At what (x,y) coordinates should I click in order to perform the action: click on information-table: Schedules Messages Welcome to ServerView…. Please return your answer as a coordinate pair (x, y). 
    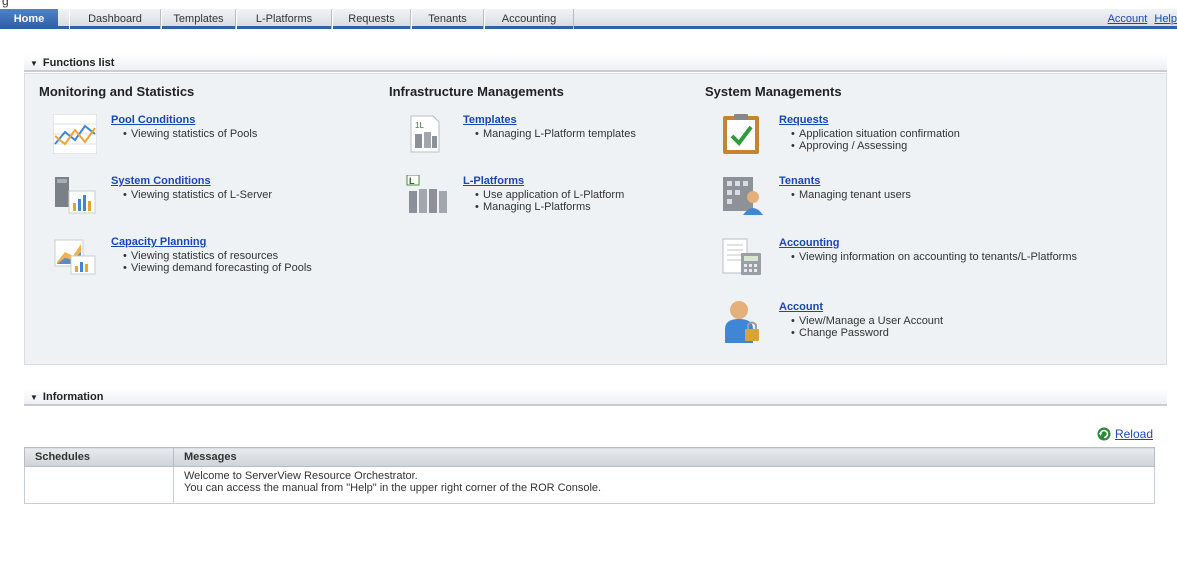
    Looking at the image, I should click on (589, 475).